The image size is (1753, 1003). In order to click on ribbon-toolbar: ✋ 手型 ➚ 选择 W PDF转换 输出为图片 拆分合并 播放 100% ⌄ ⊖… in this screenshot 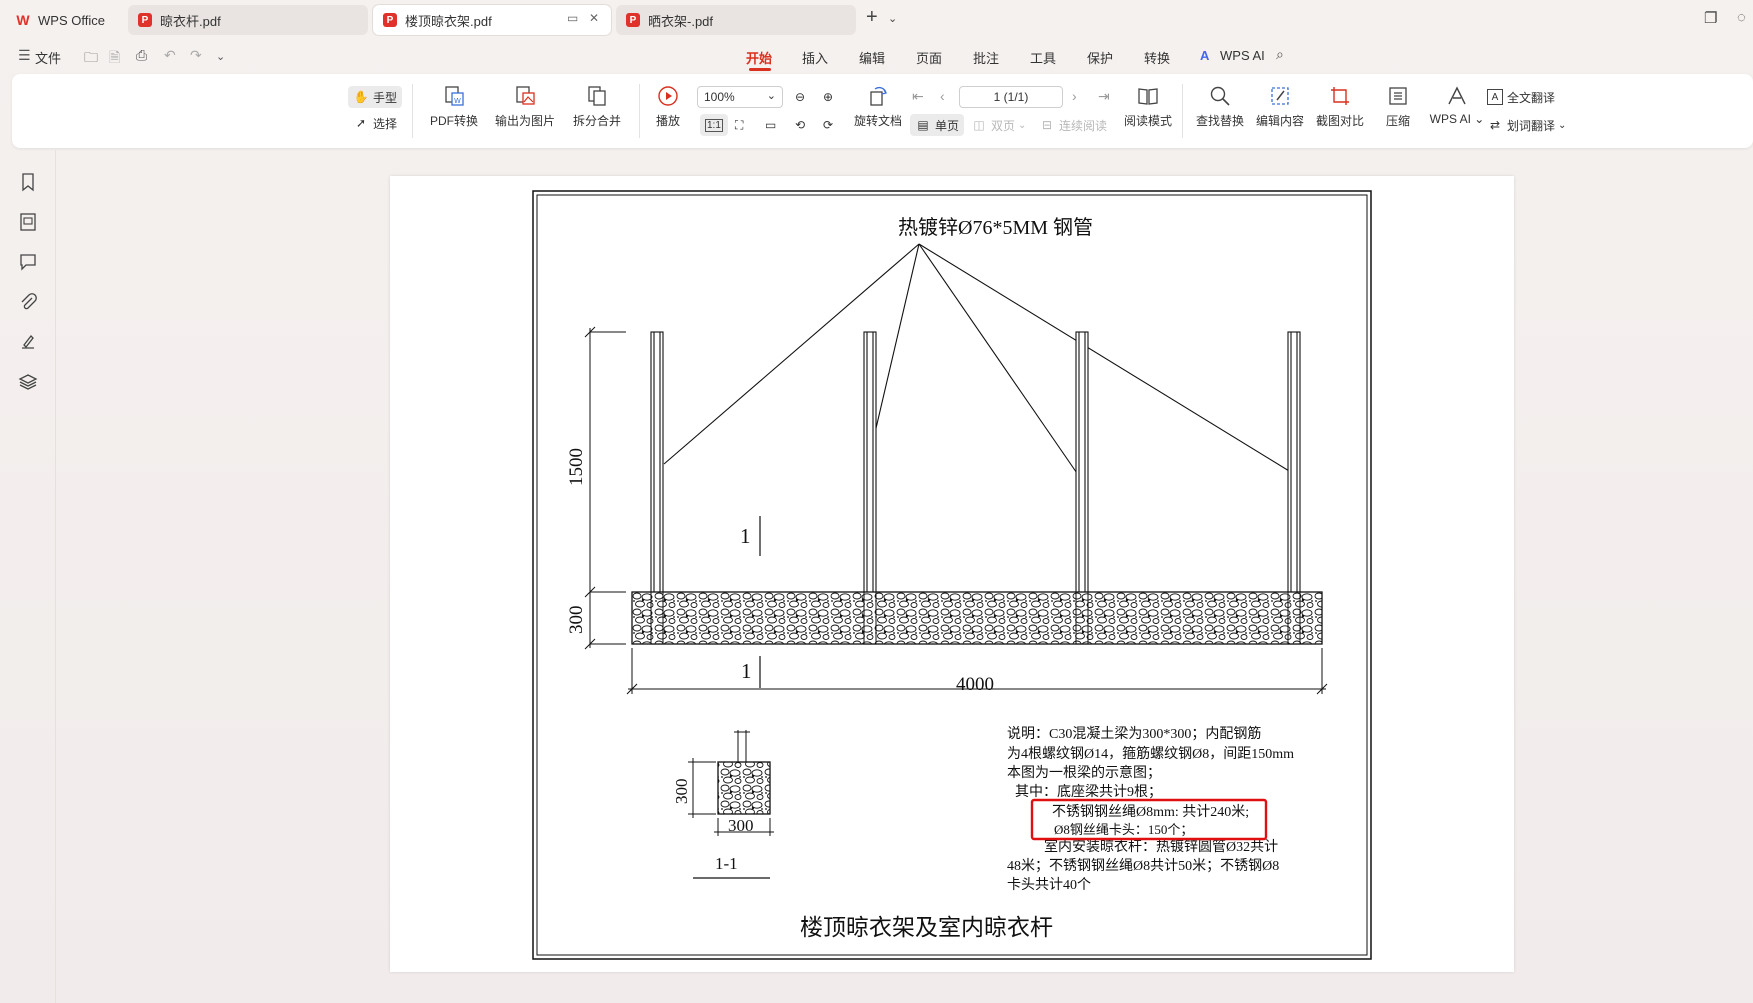, I will do `click(882, 111)`.